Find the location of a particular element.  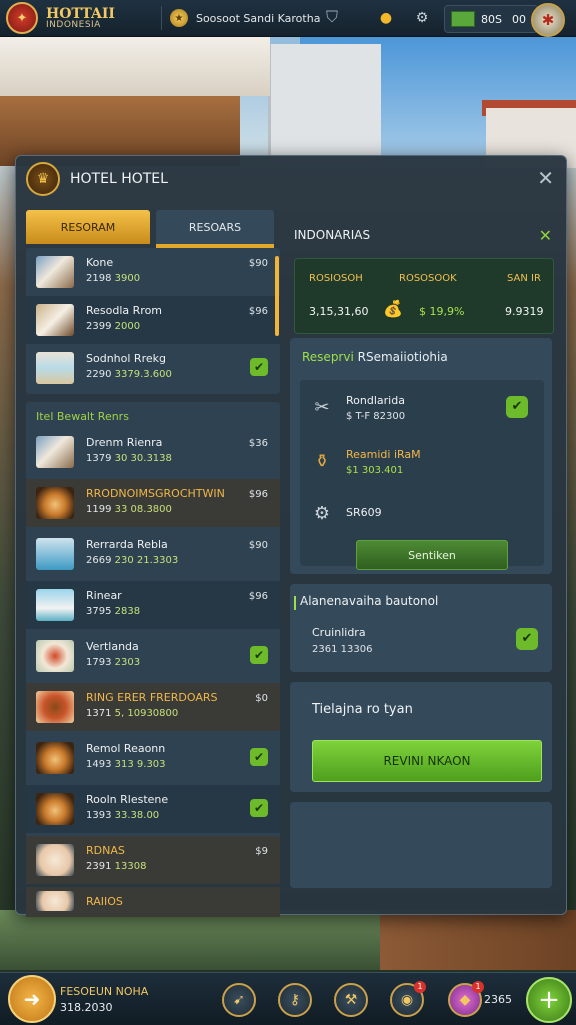

list-item: Rooln Rlestene 1393 33.38.00 ✔ is located at coordinates (153, 809).